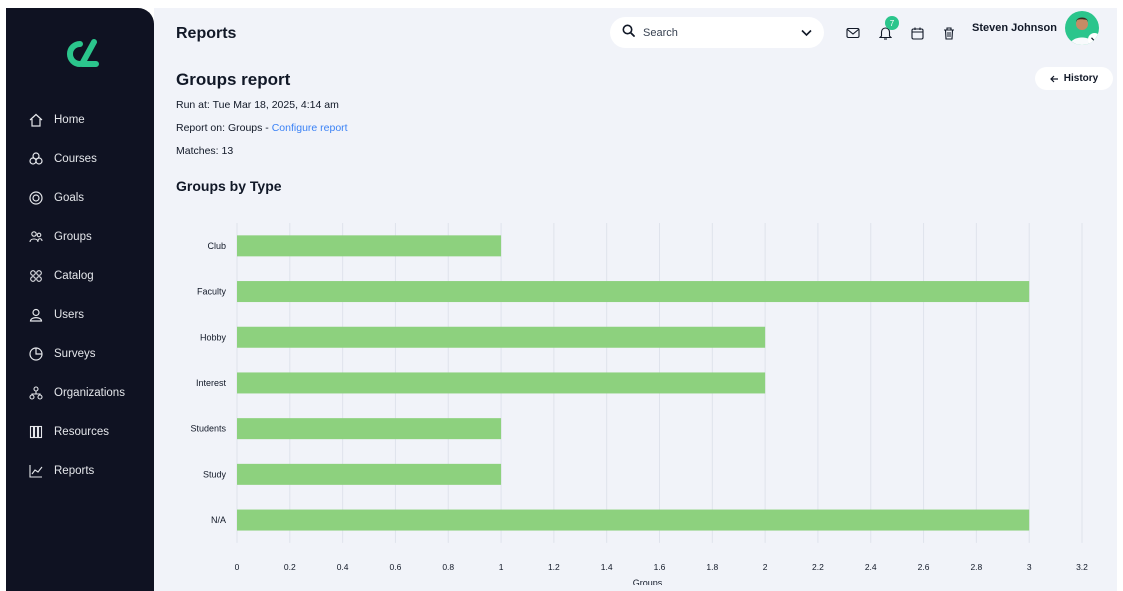  I want to click on x-tick-label: 1.8, so click(712, 567).